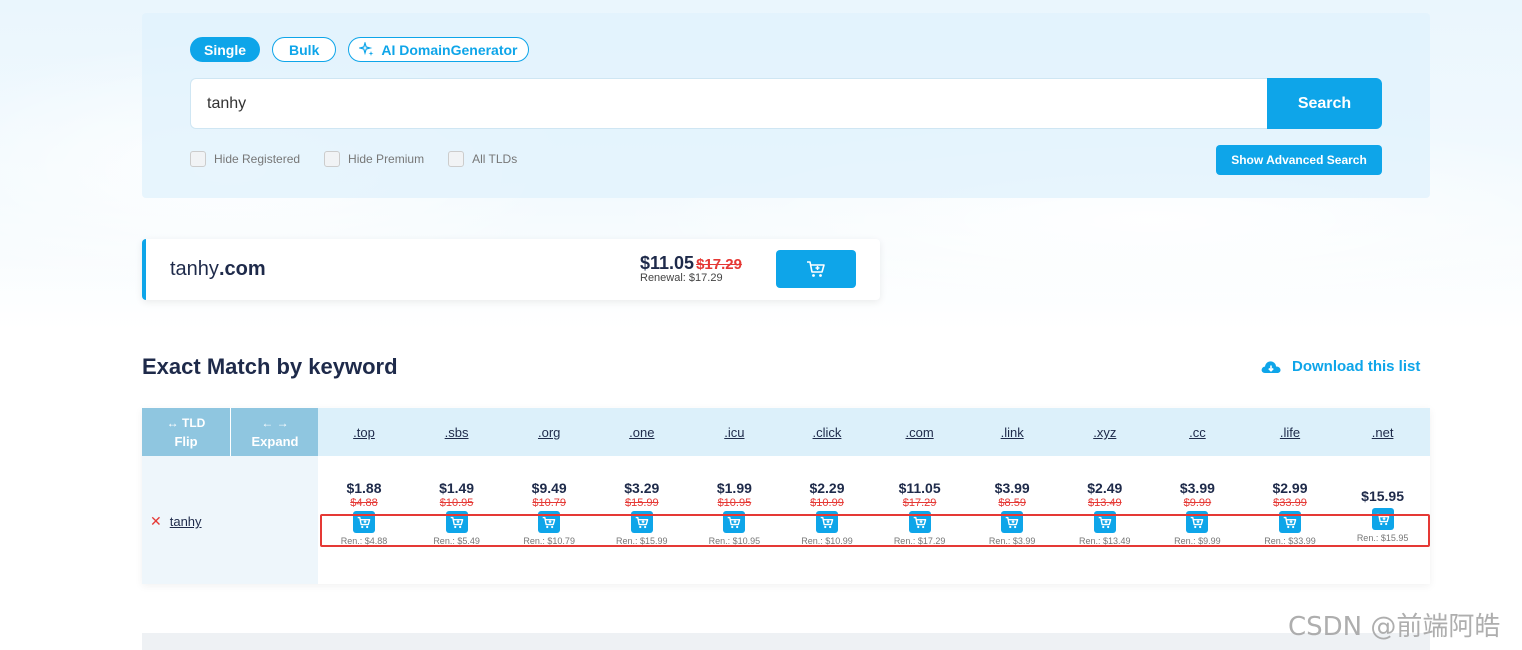  Describe the element at coordinates (225, 49) in the screenshot. I see `tab-single: Single` at that location.